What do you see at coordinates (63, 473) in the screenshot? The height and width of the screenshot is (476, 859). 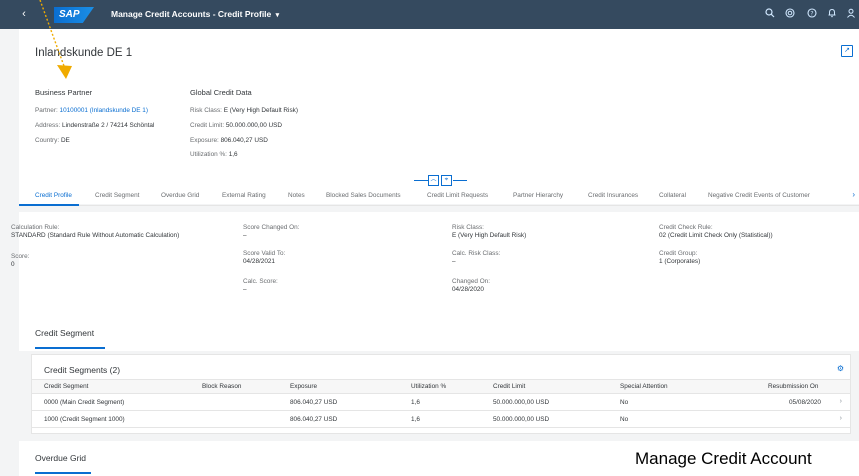 I see `section-underline` at bounding box center [63, 473].